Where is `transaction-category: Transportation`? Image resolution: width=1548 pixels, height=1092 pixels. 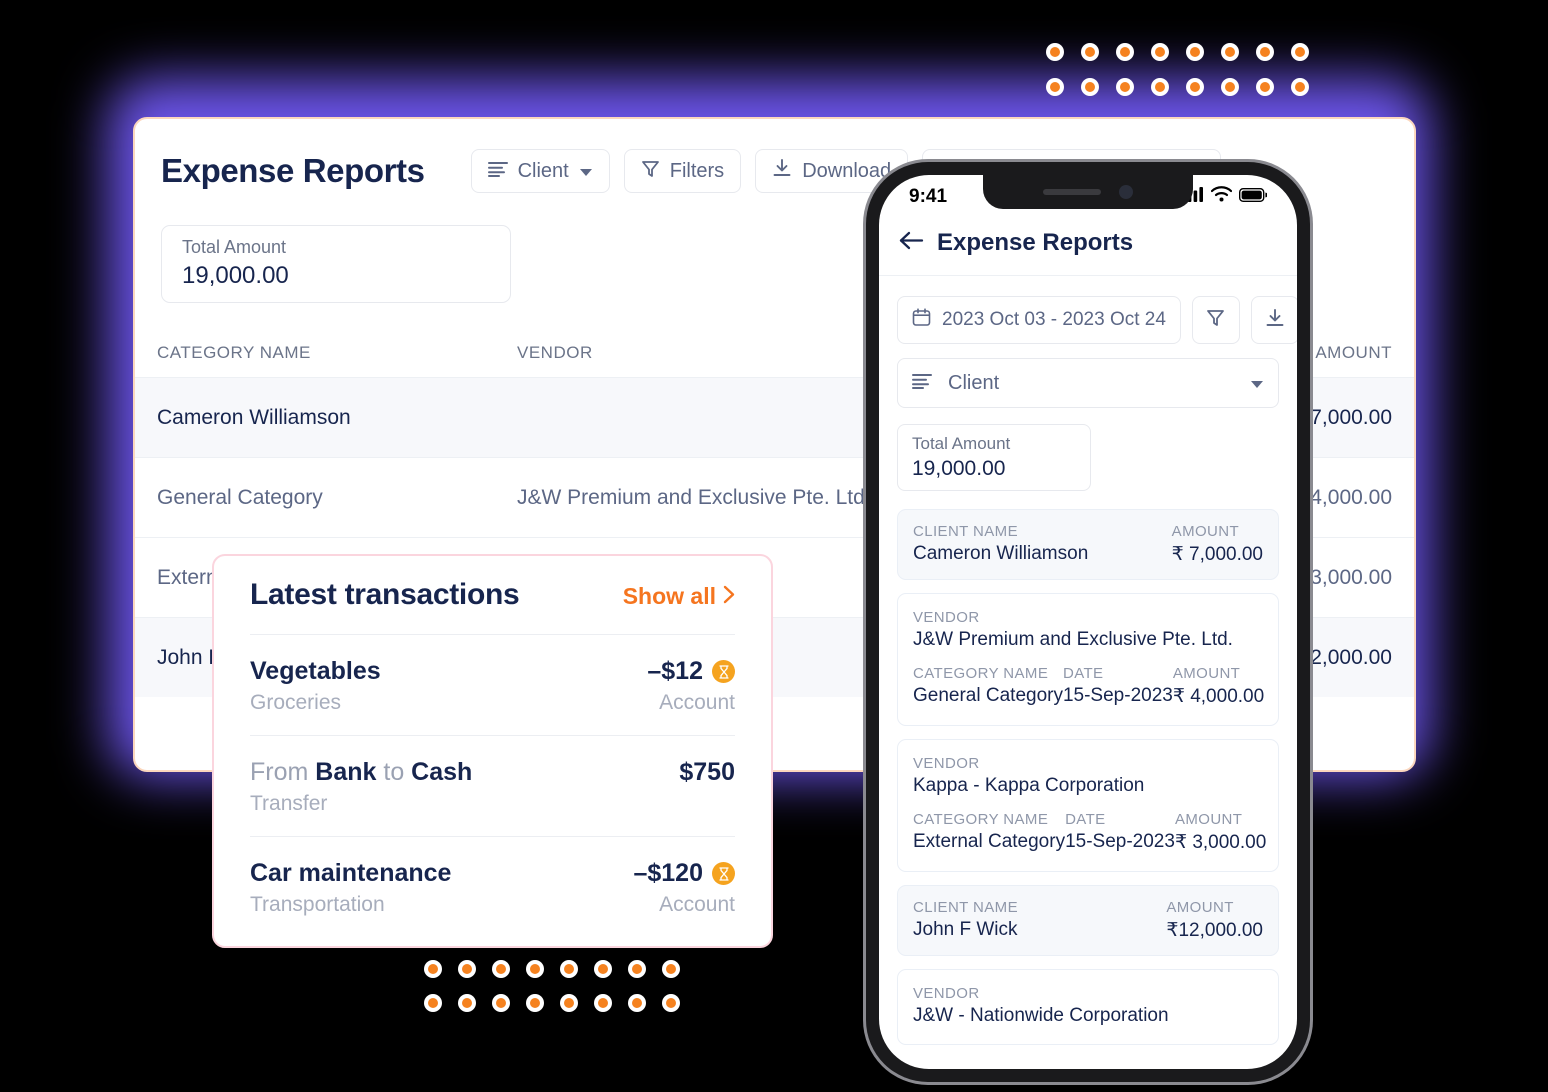
transaction-category: Transportation is located at coordinates (317, 904).